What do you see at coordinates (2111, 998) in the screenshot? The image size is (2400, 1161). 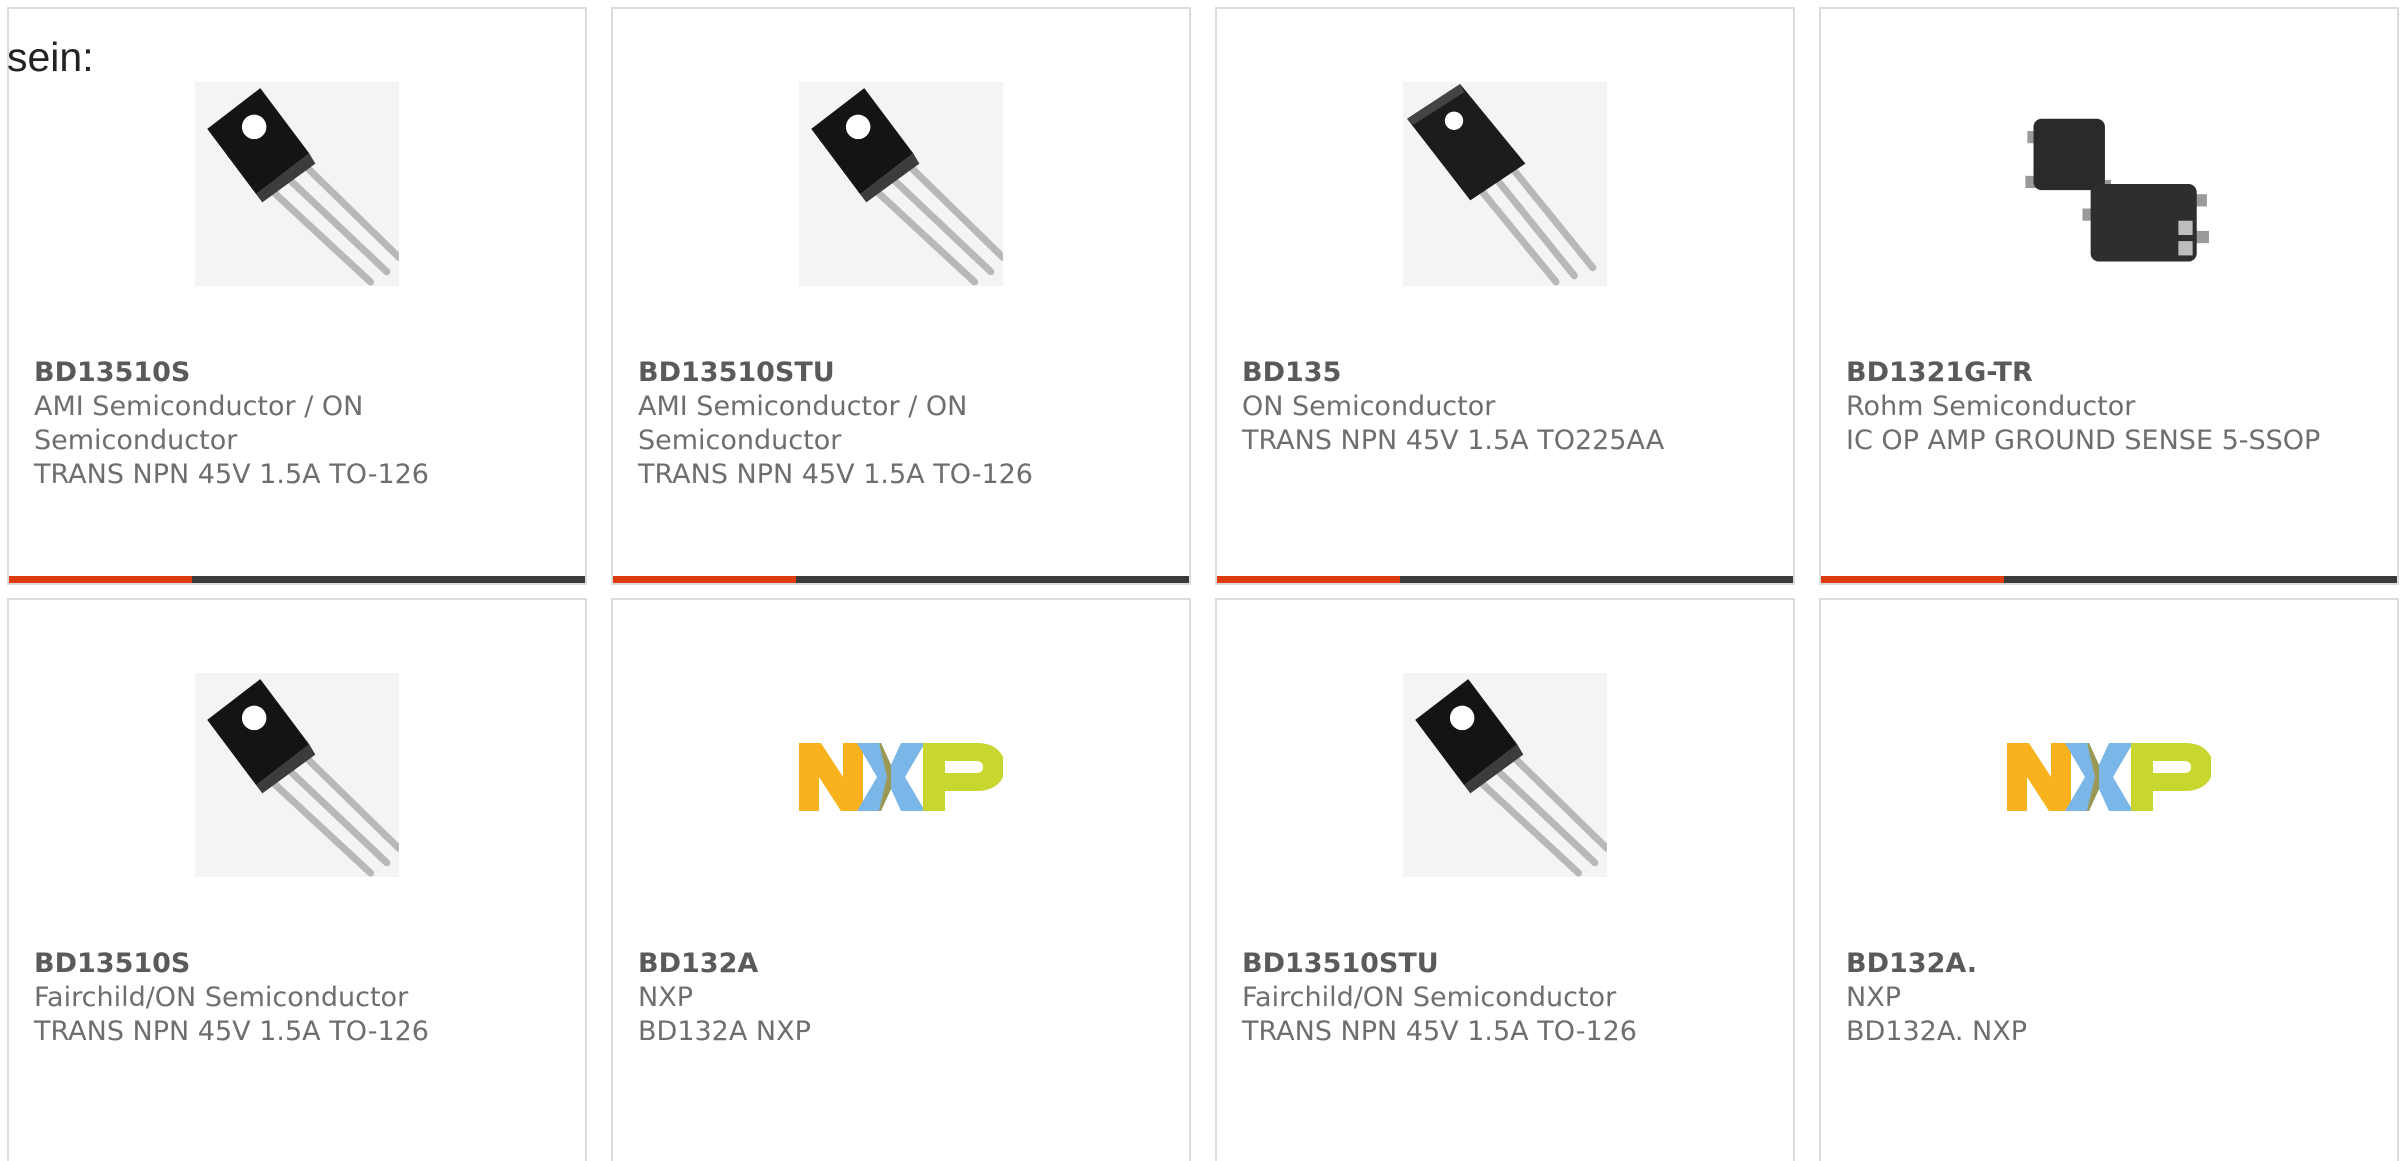 I see `product-info: BD132A. NXP BD132A. NXP` at bounding box center [2111, 998].